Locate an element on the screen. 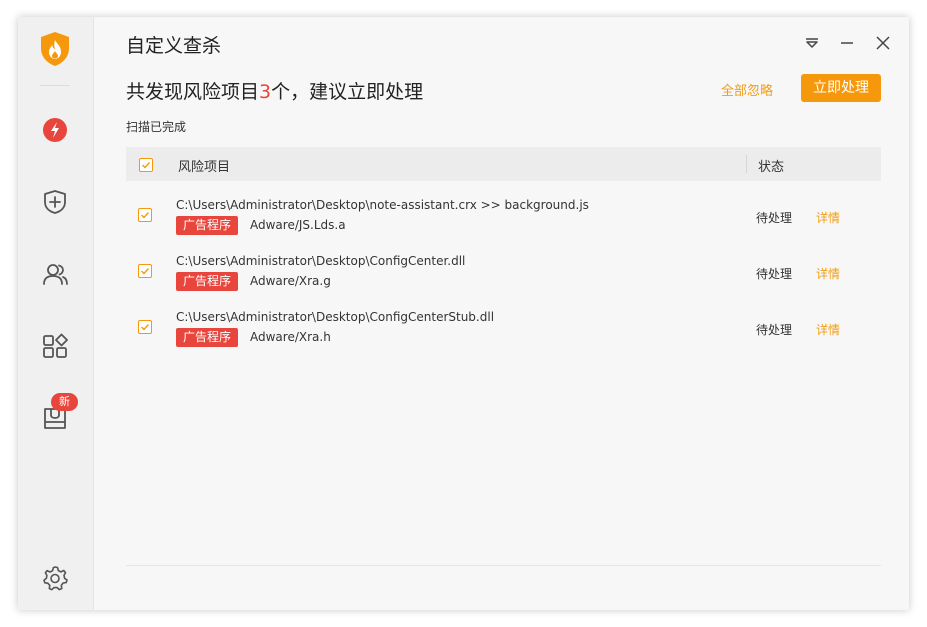  sidebar-item-protection is located at coordinates (55, 202).